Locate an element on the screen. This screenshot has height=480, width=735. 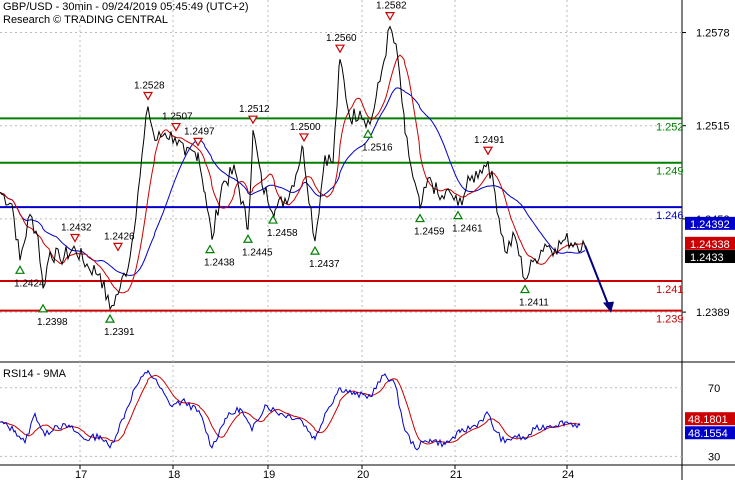
swing-low-label: 1.2438 is located at coordinates (219, 263).